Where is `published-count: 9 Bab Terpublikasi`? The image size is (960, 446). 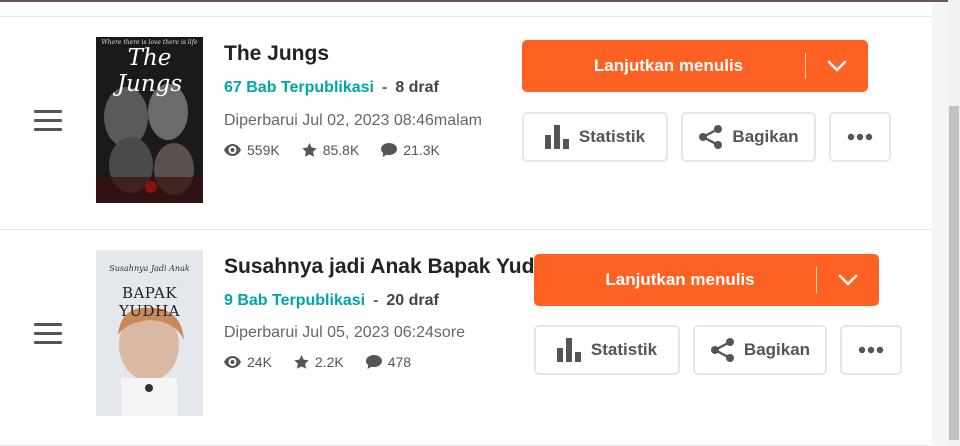
published-count: 9 Bab Terpublikasi is located at coordinates (294, 300).